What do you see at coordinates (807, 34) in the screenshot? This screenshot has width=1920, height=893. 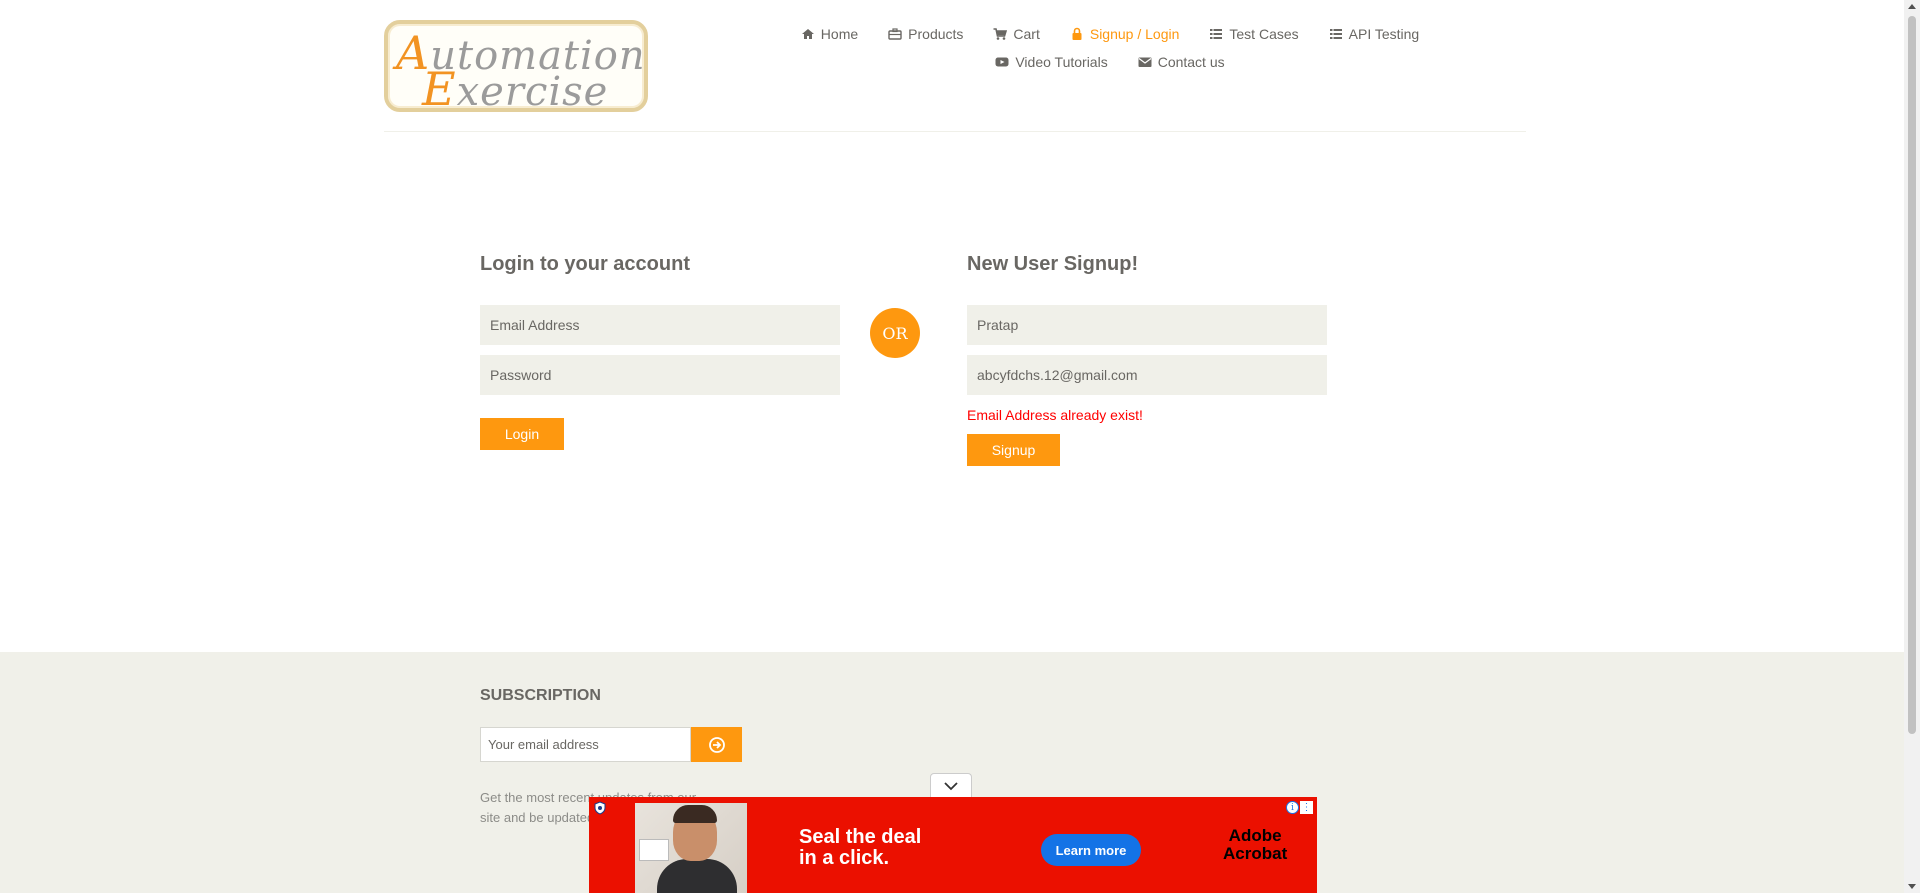 I see `home-icon` at bounding box center [807, 34].